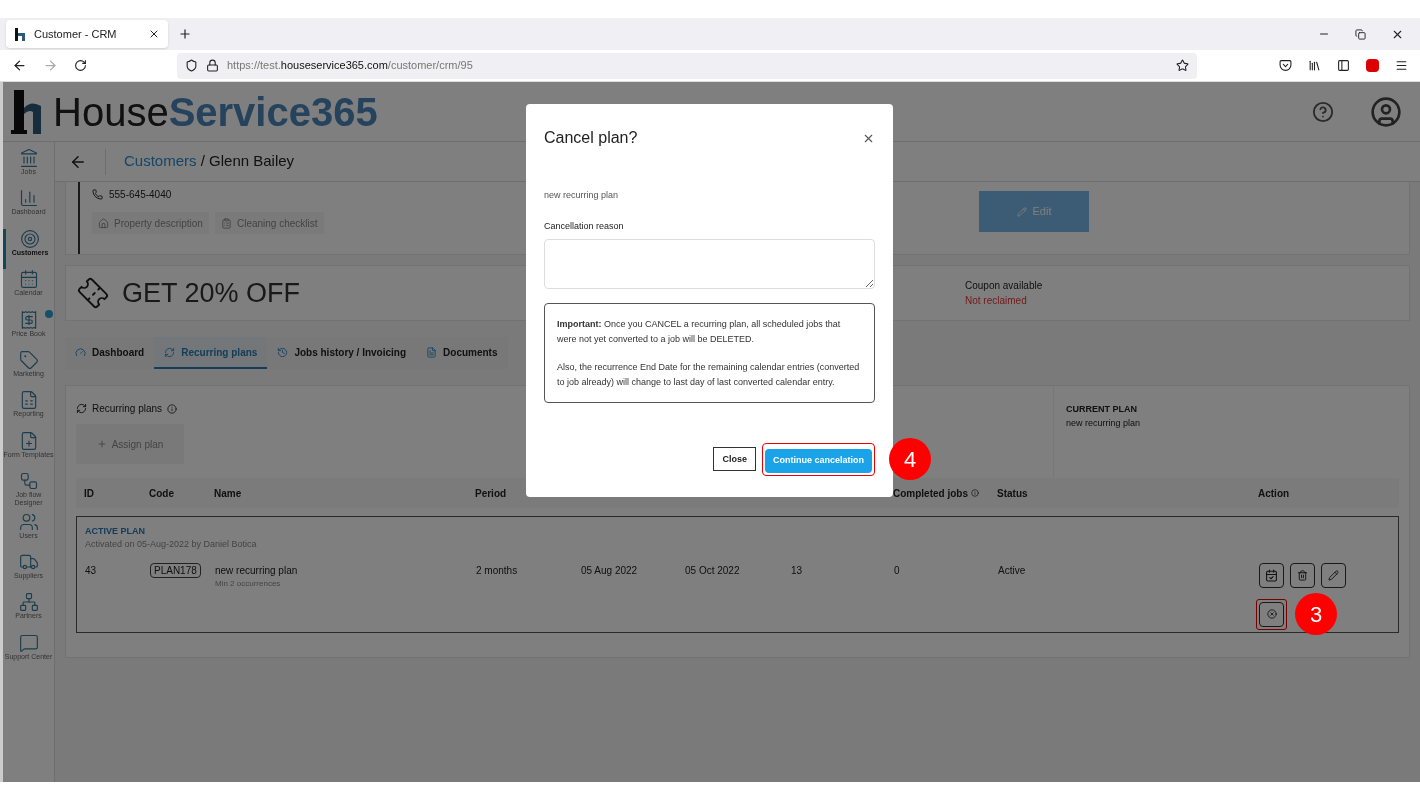  Describe the element at coordinates (191, 65) in the screenshot. I see `shield-icon` at that location.